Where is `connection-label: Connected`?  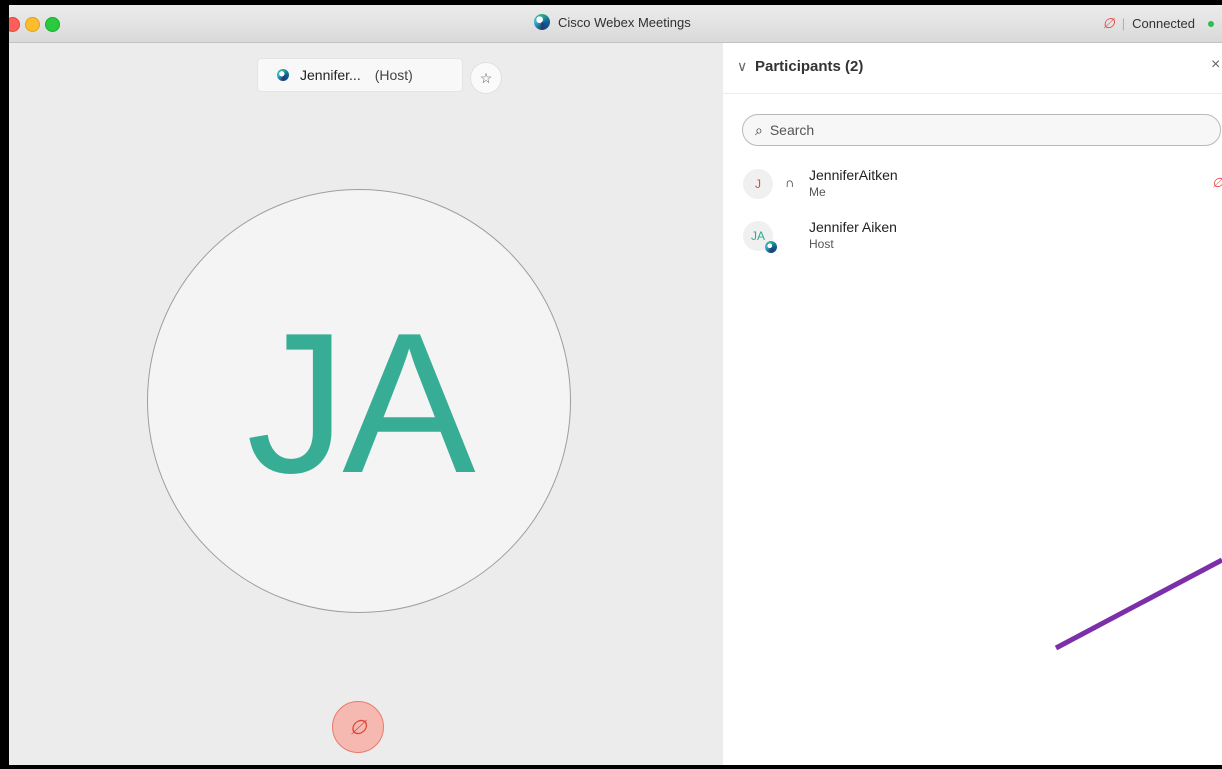 connection-label: Connected is located at coordinates (1163, 23).